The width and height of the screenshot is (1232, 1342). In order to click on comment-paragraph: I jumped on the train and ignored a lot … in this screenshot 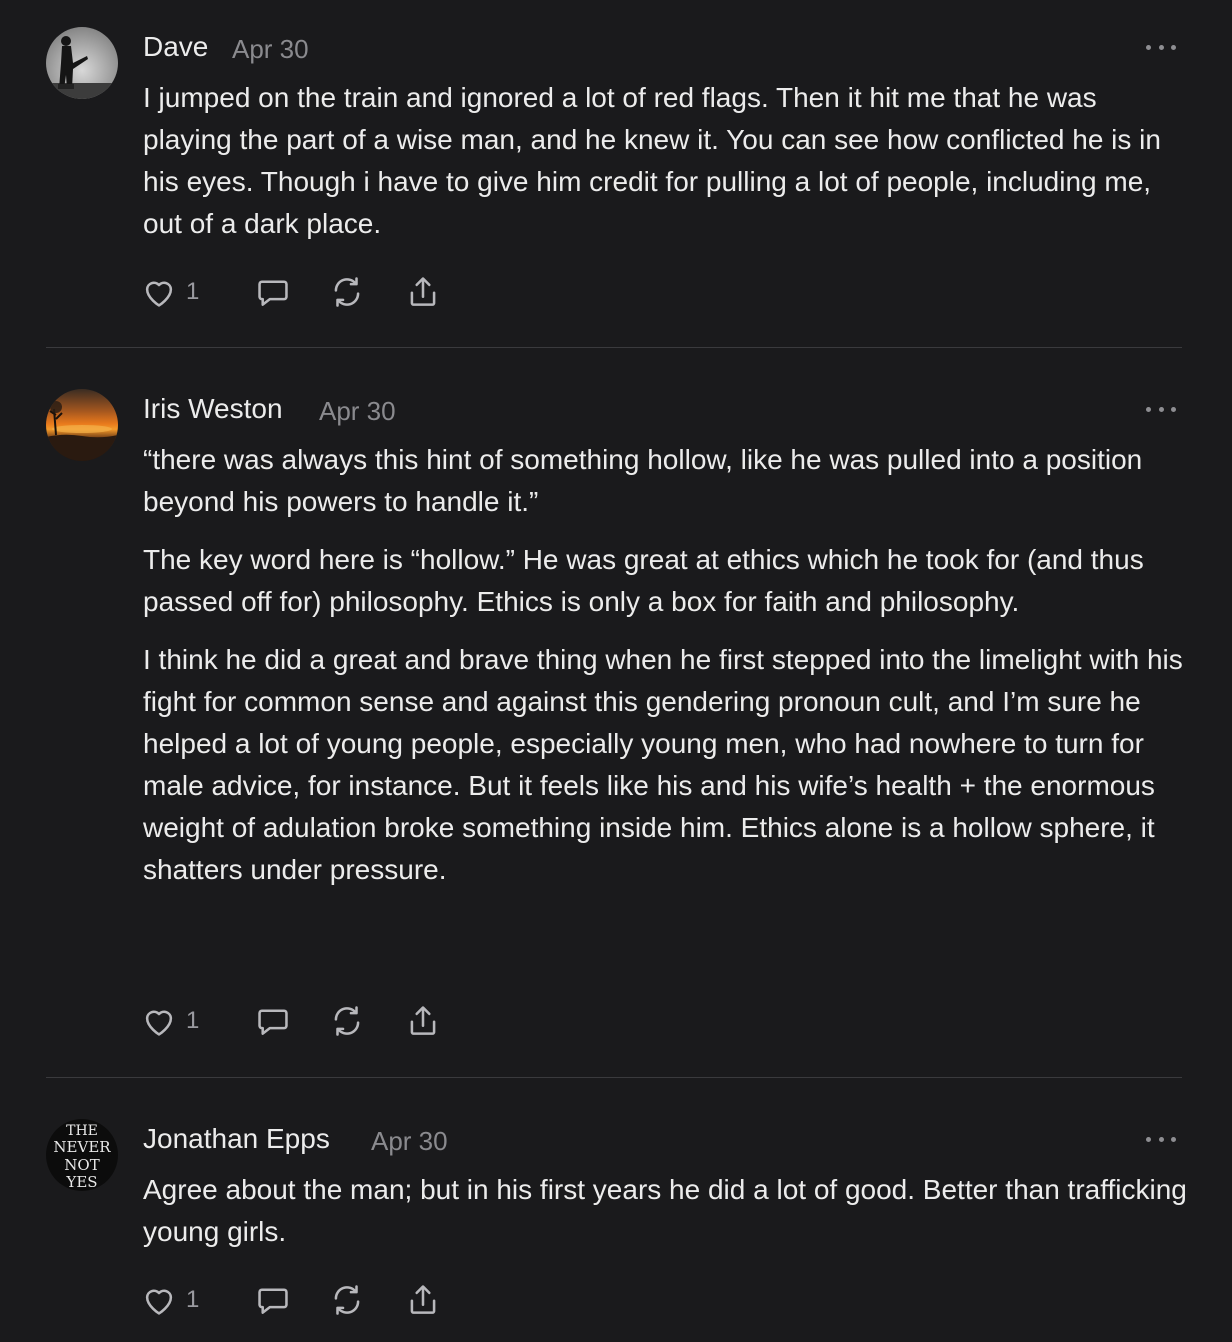, I will do `click(652, 160)`.